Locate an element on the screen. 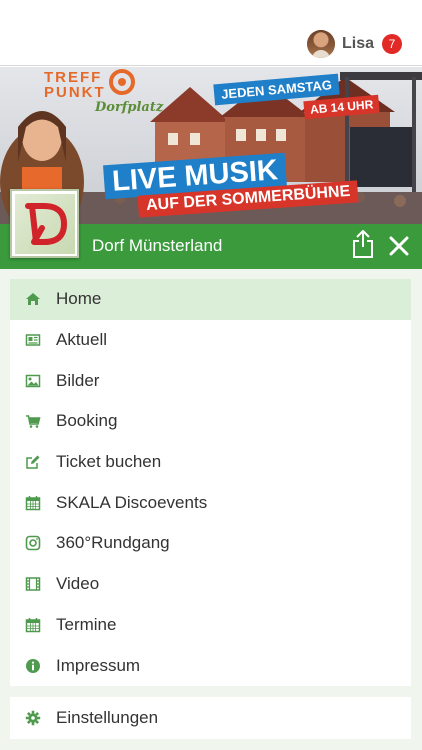 This screenshot has width=422, height=750. home-icon is located at coordinates (33, 299).